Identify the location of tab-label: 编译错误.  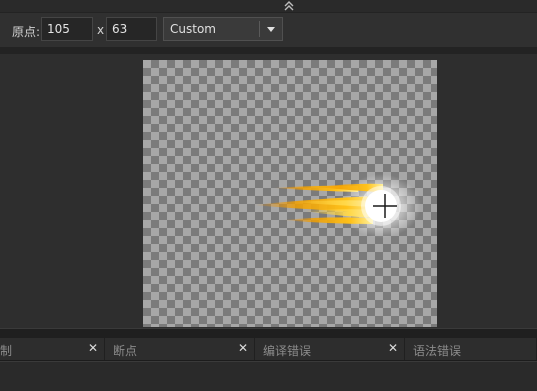
(287, 351).